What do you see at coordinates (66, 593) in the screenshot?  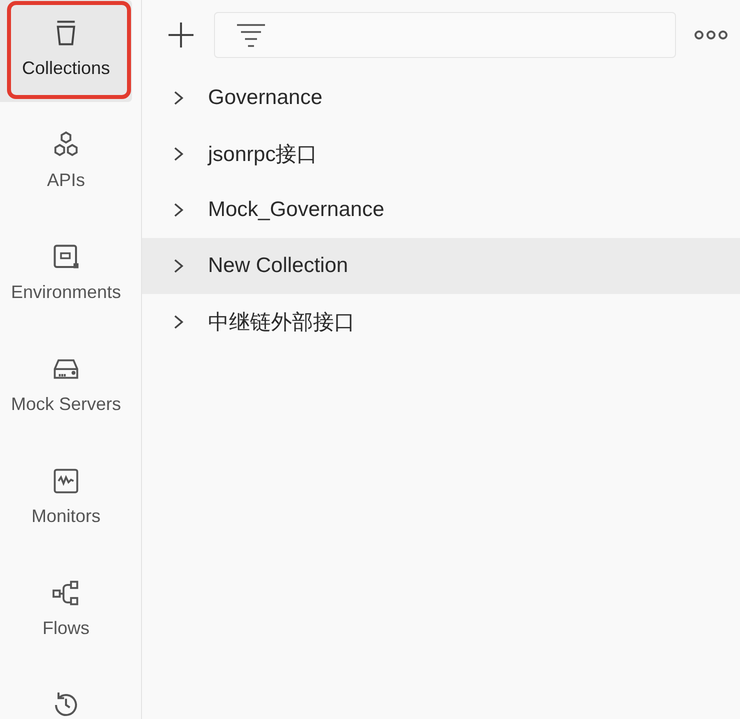 I see `flows-icon` at bounding box center [66, 593].